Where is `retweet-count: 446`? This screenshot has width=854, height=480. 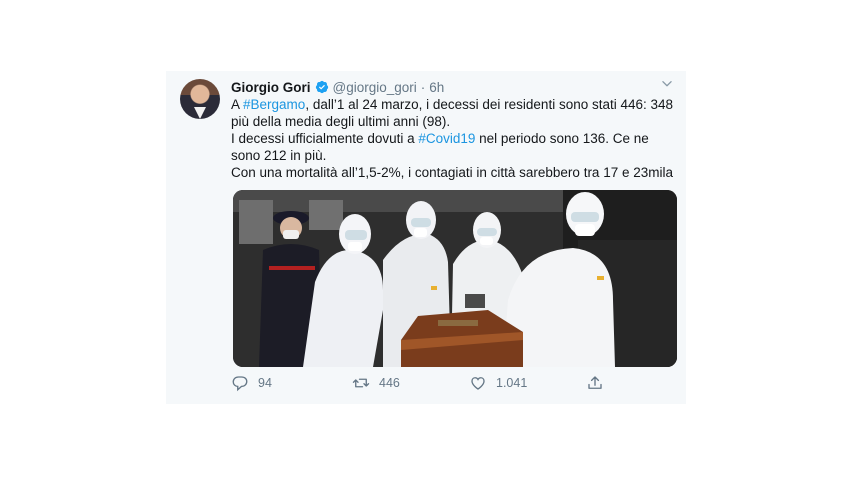 retweet-count: 446 is located at coordinates (389, 383).